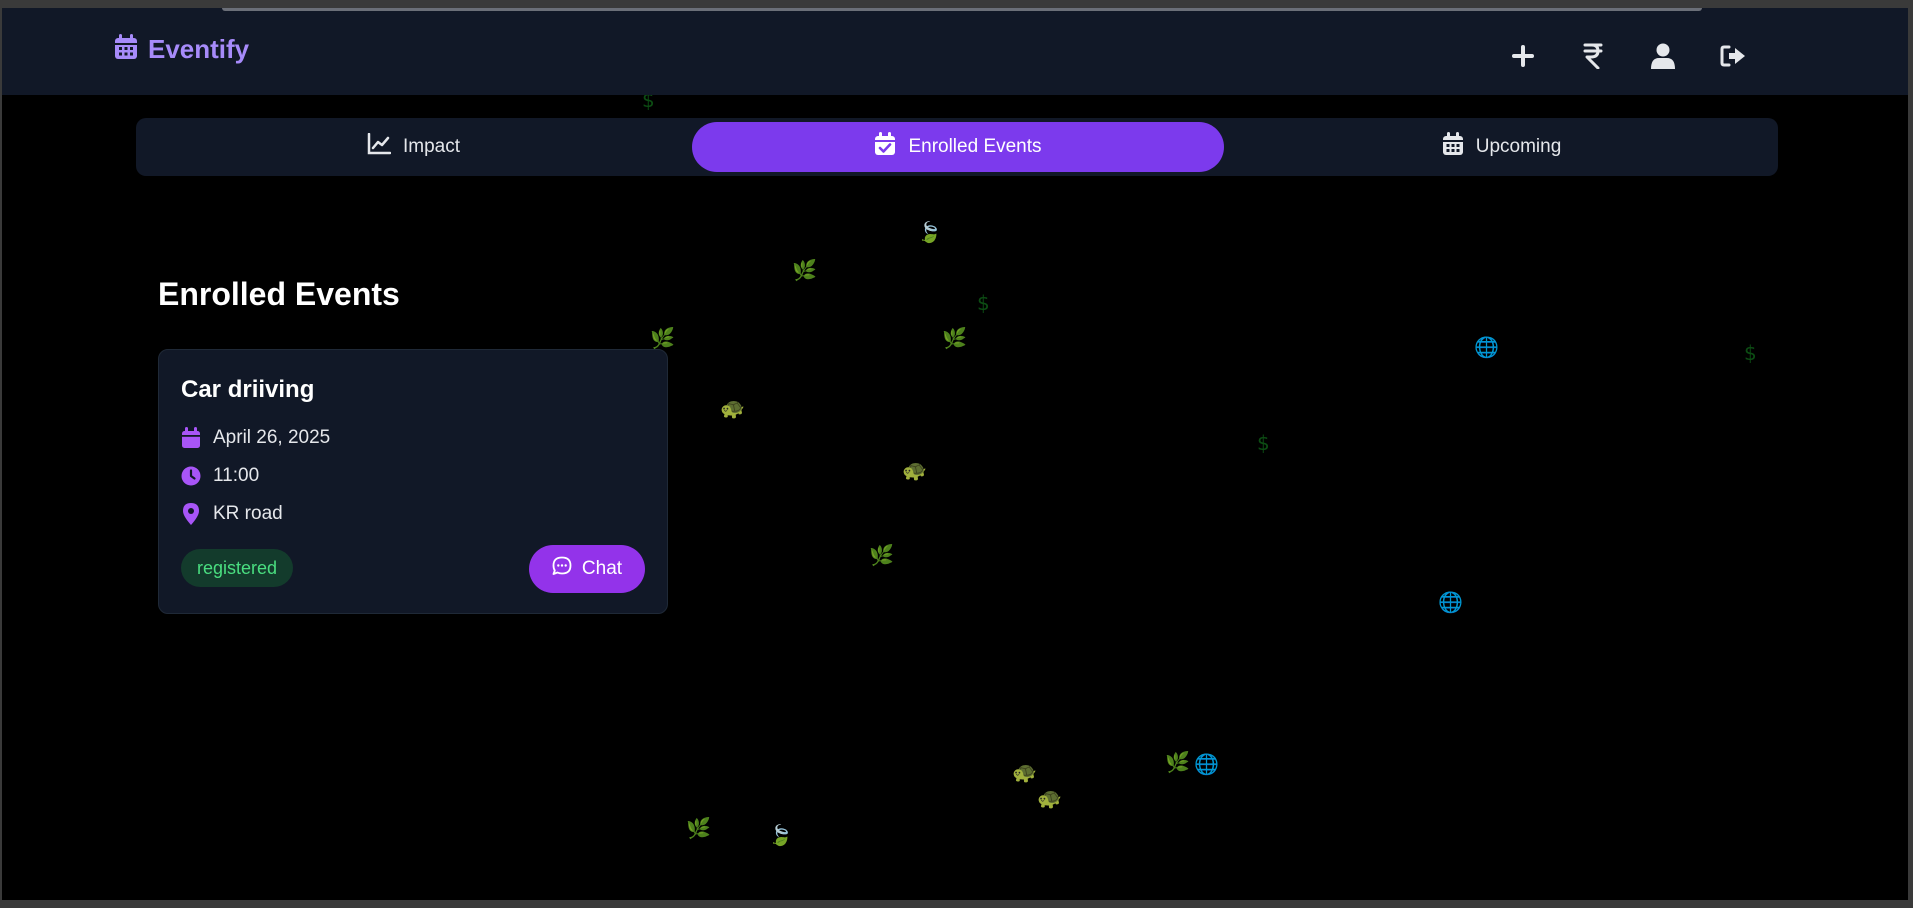 The height and width of the screenshot is (908, 1913). Describe the element at coordinates (602, 568) in the screenshot. I see `chat-button-label: Chat` at that location.